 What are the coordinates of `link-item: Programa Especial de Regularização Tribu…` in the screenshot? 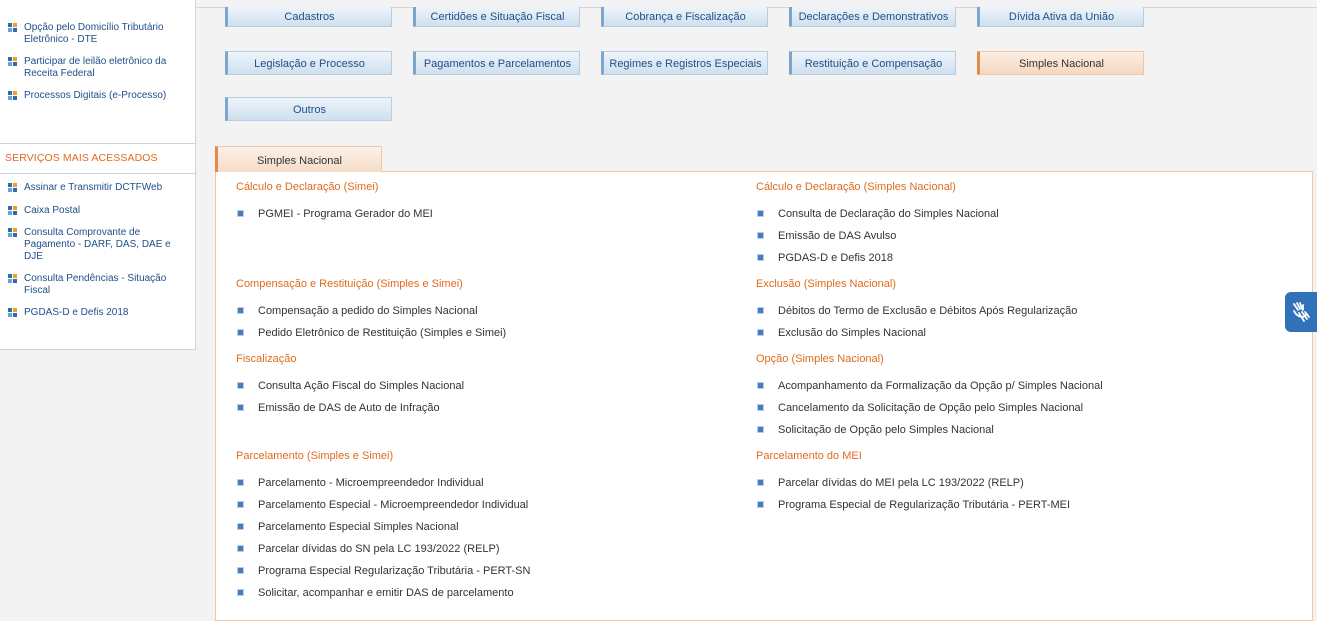 It's located at (913, 505).